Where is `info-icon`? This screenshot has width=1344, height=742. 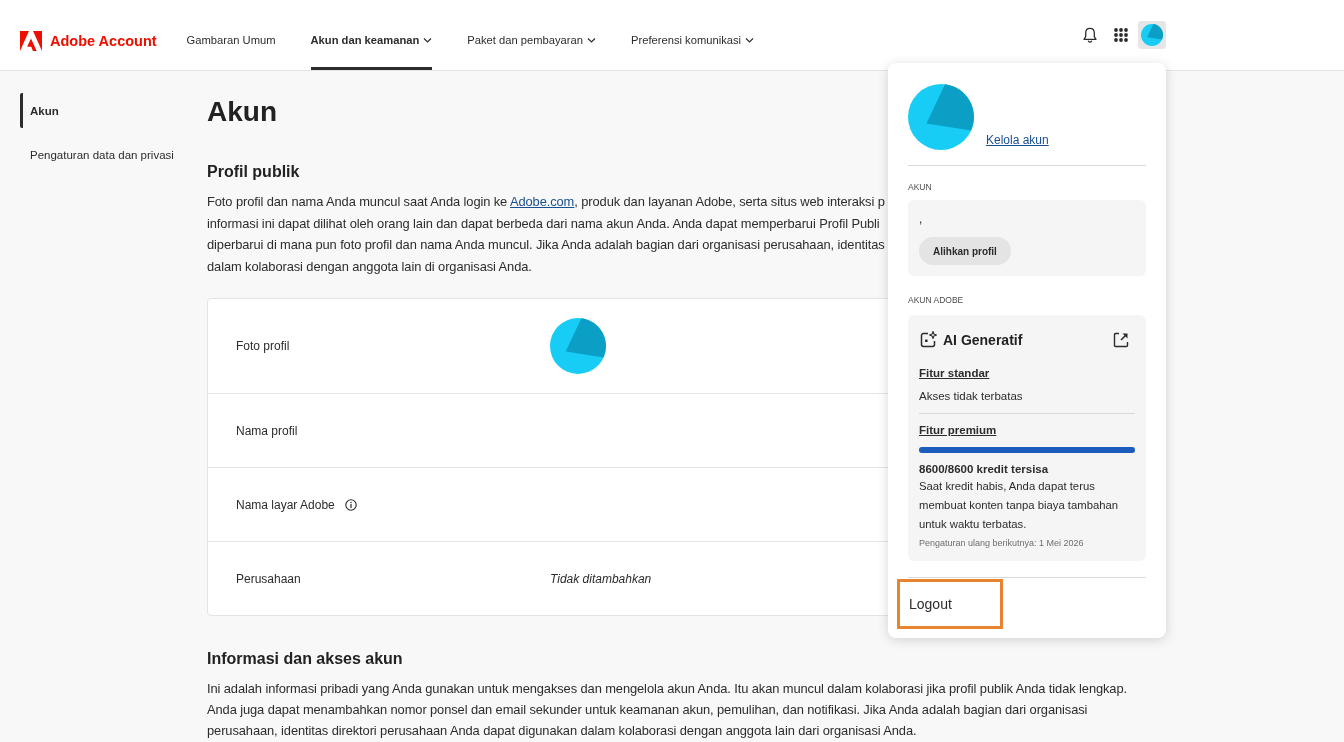
info-icon is located at coordinates (350, 504).